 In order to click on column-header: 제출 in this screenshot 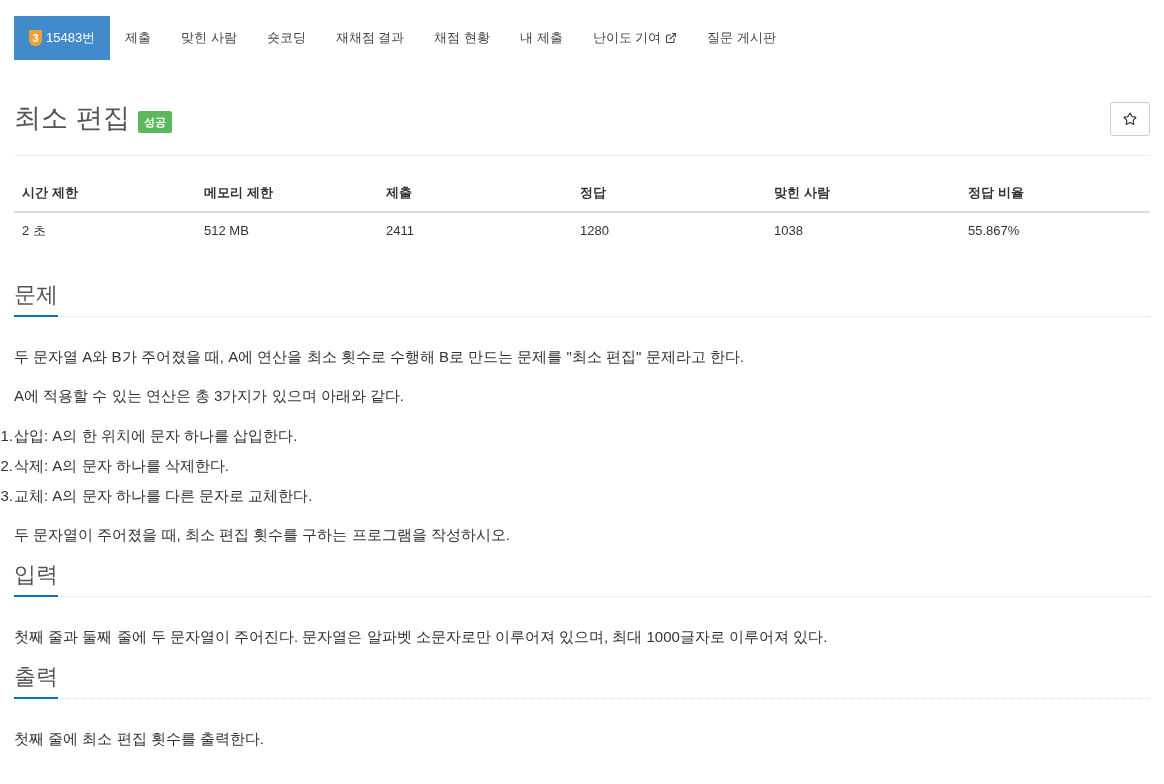, I will do `click(475, 194)`.